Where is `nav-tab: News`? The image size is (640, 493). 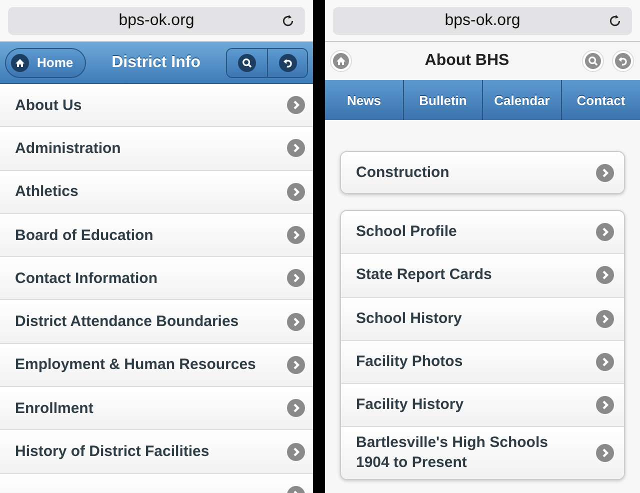 nav-tab: News is located at coordinates (364, 100).